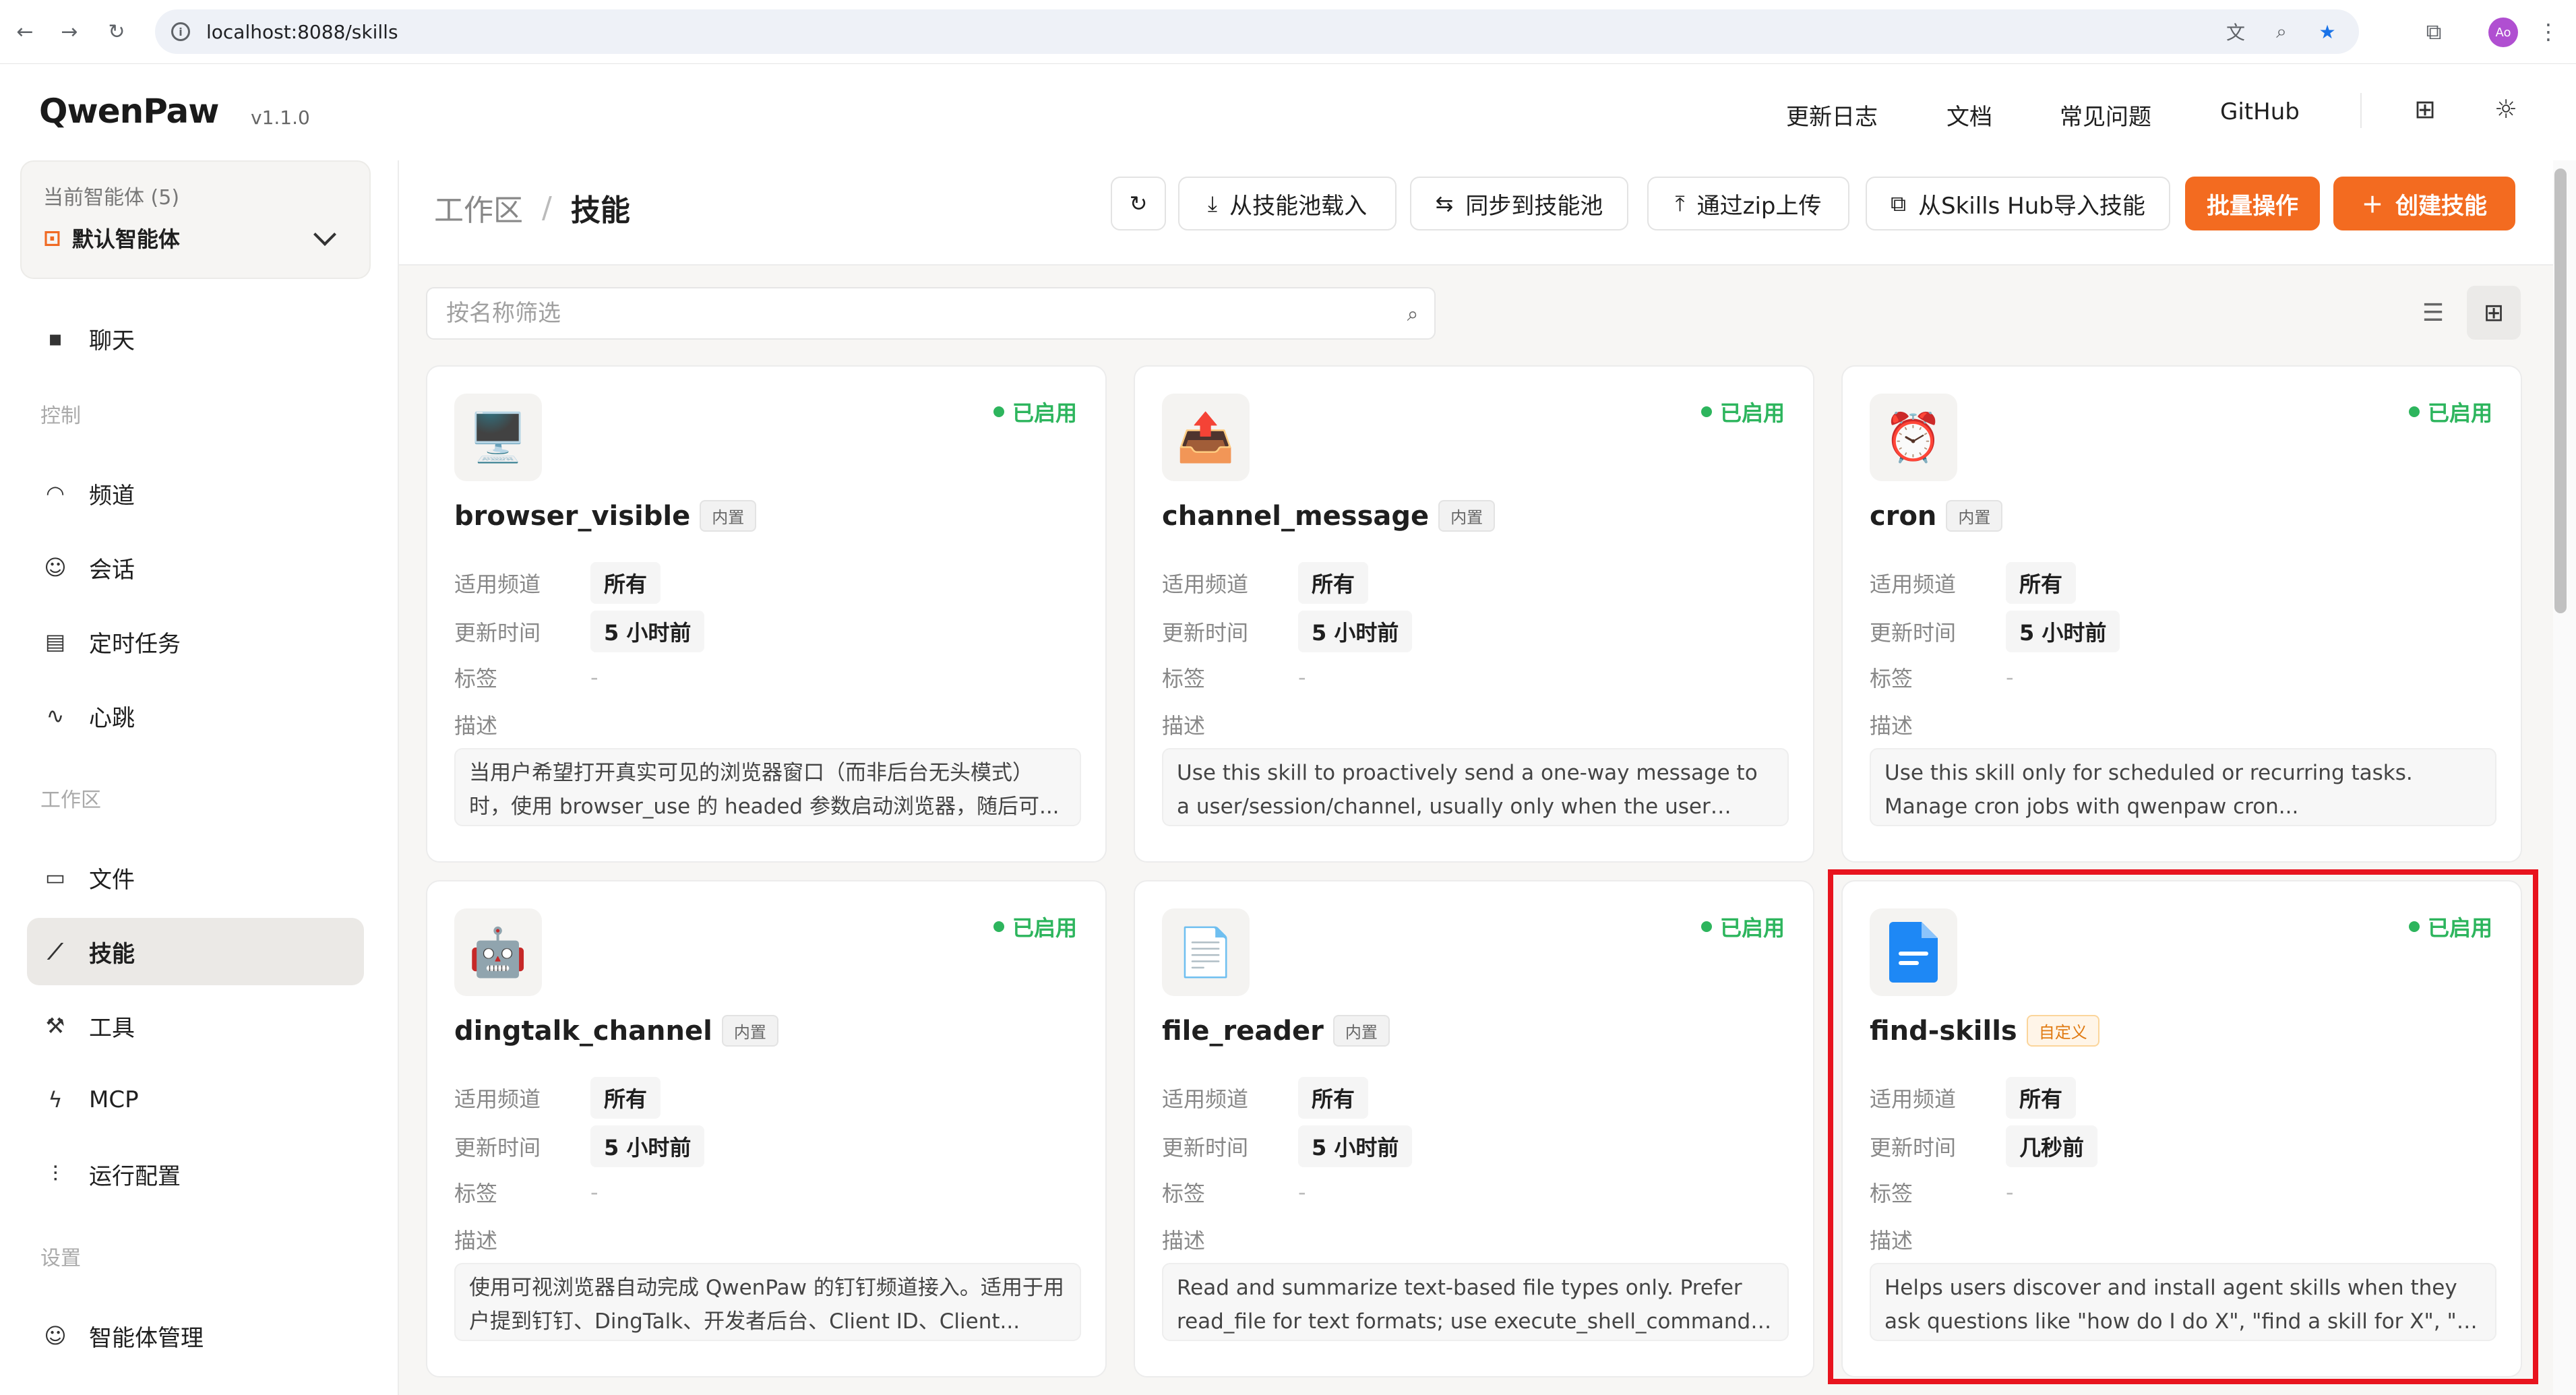  I want to click on sync-to-pool-button: ⇆ 同步到技能池, so click(1519, 204).